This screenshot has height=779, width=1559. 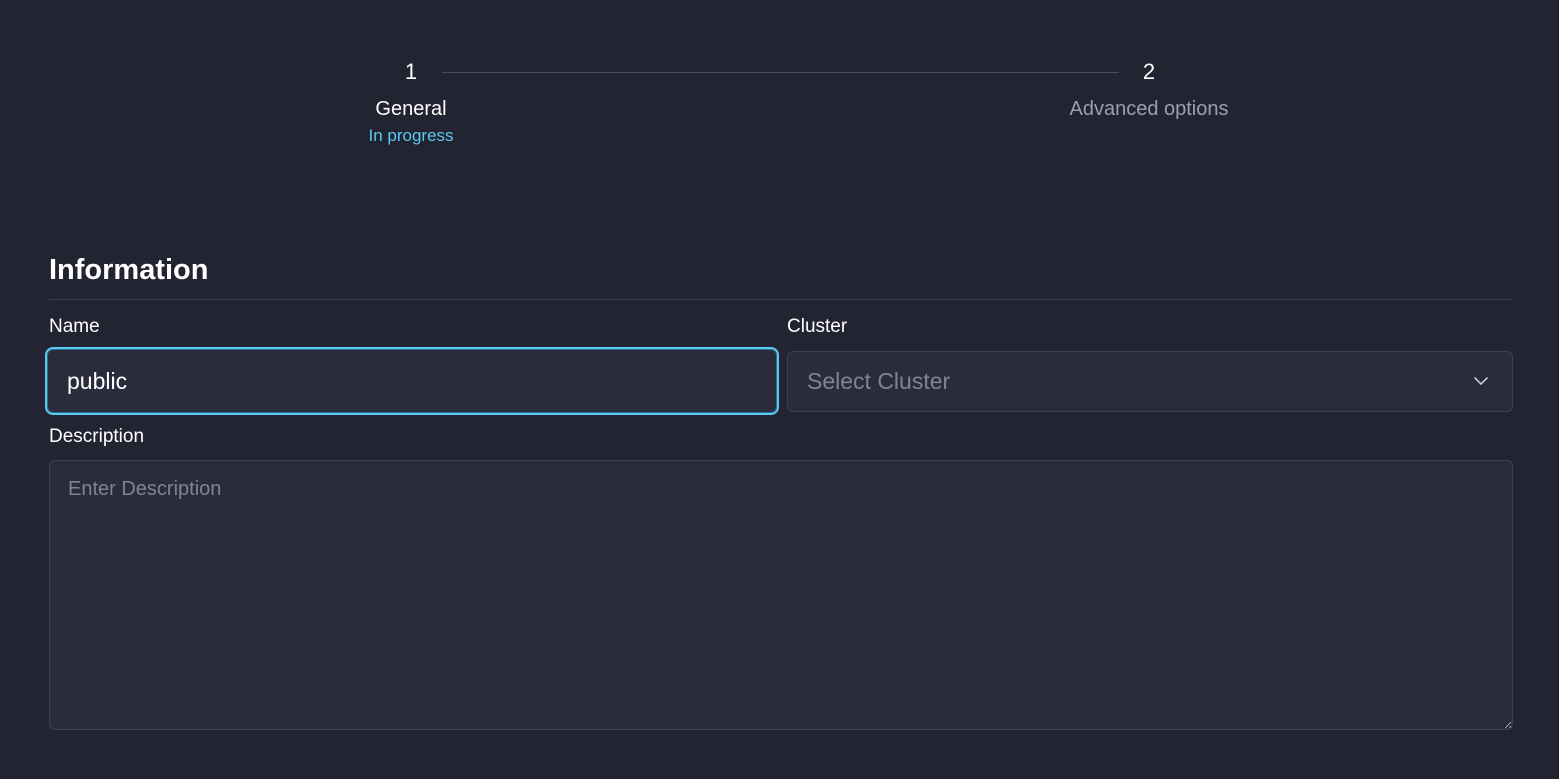 I want to click on chevron-down-icon, so click(x=1481, y=381).